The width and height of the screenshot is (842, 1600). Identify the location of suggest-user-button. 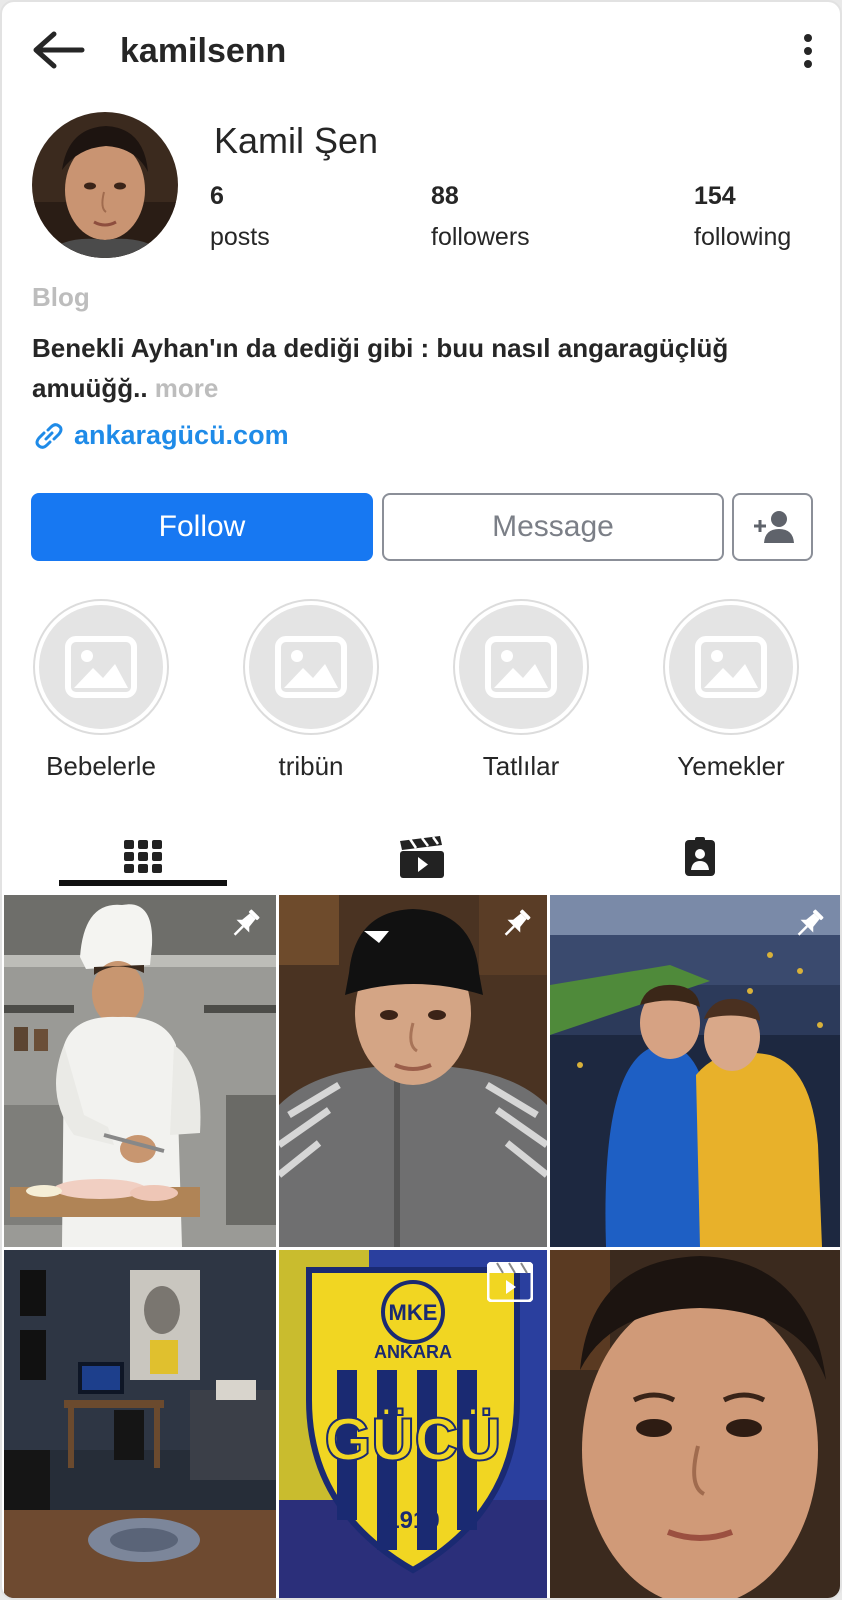
(772, 527).